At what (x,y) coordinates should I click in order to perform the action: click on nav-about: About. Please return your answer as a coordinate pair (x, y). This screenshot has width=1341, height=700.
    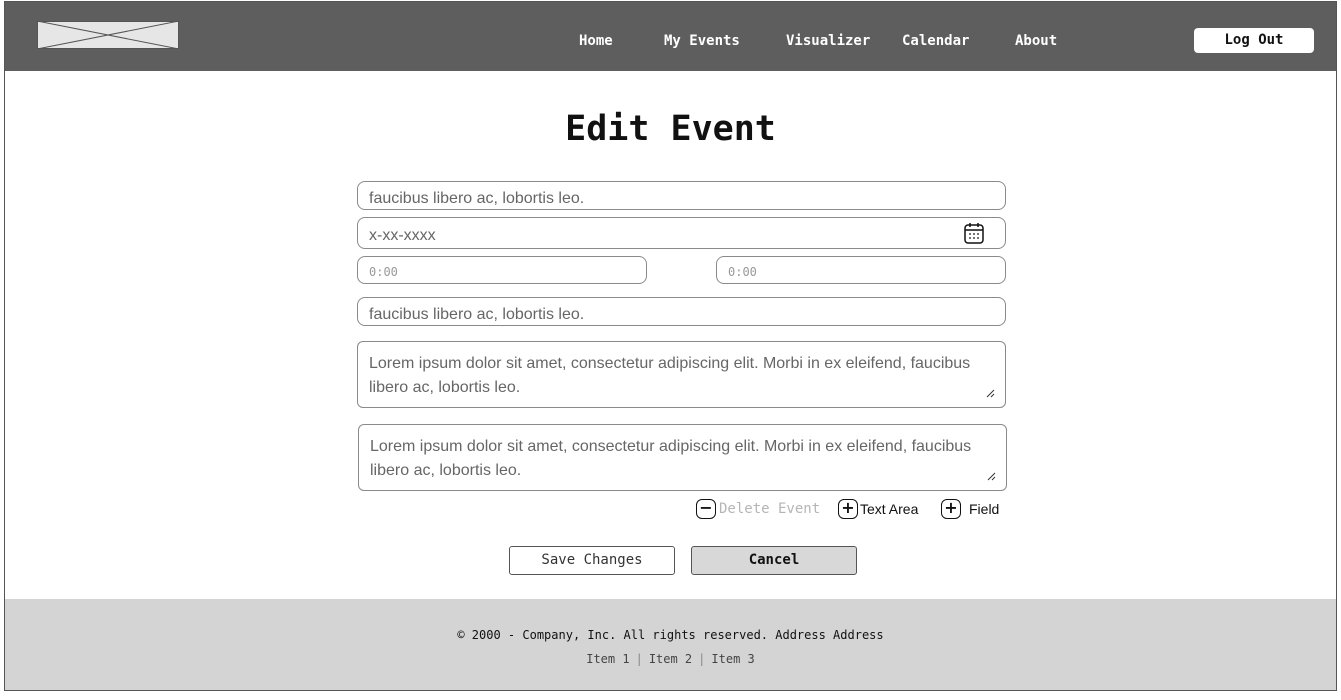
    Looking at the image, I should click on (1036, 41).